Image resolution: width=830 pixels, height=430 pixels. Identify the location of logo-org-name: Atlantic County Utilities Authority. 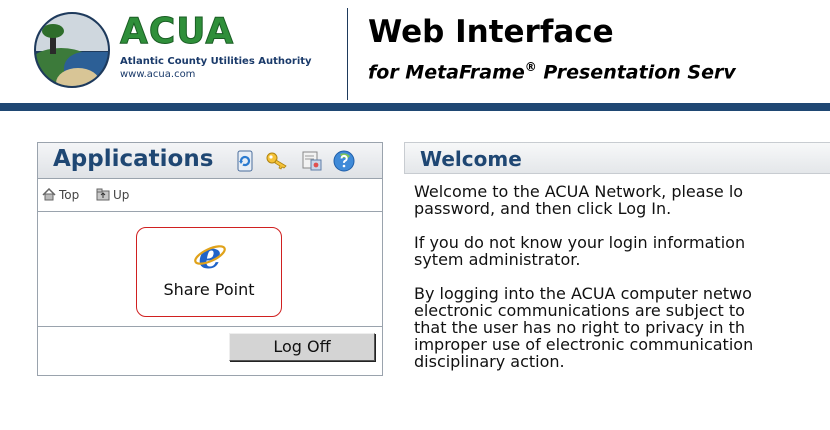
(216, 61).